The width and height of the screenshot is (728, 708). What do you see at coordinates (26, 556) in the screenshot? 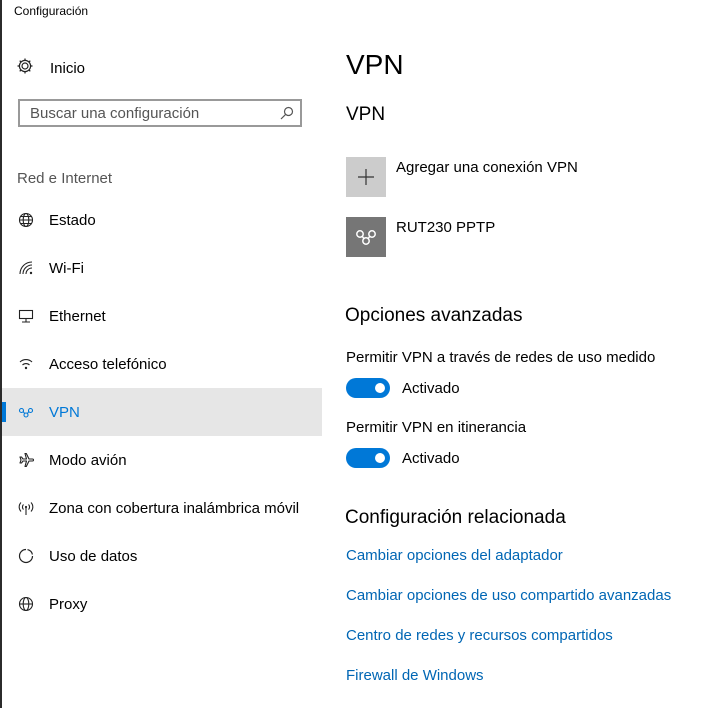
I see `data-usage-icon` at bounding box center [26, 556].